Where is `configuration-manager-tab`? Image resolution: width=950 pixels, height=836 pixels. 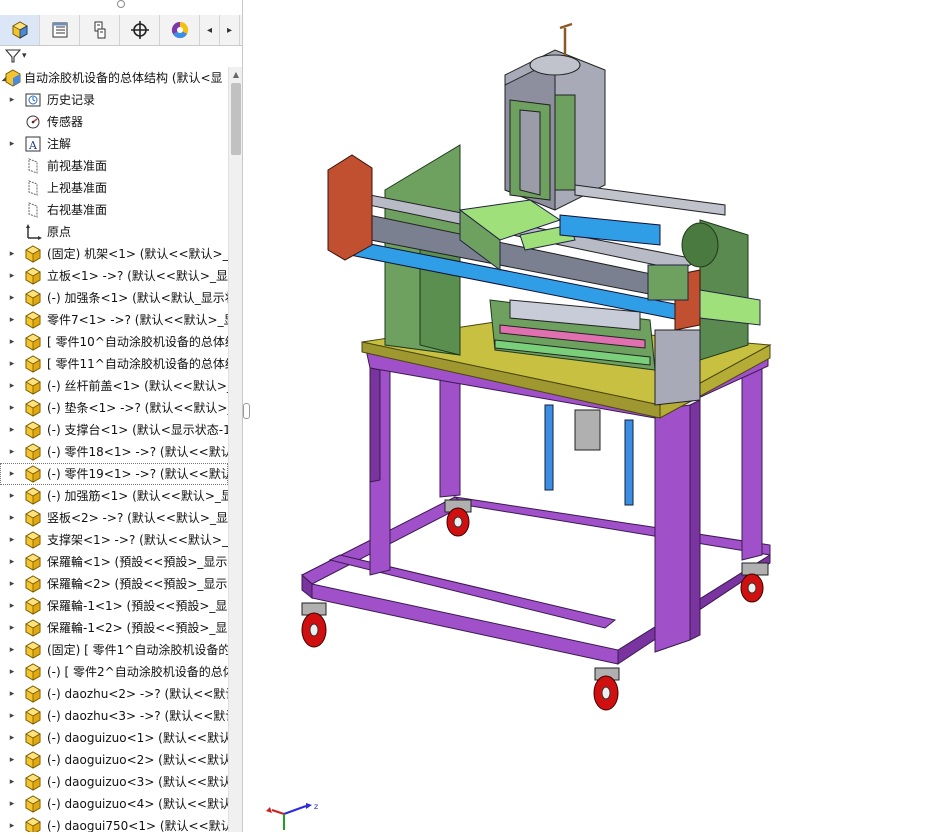
configuration-manager-tab is located at coordinates (100, 30).